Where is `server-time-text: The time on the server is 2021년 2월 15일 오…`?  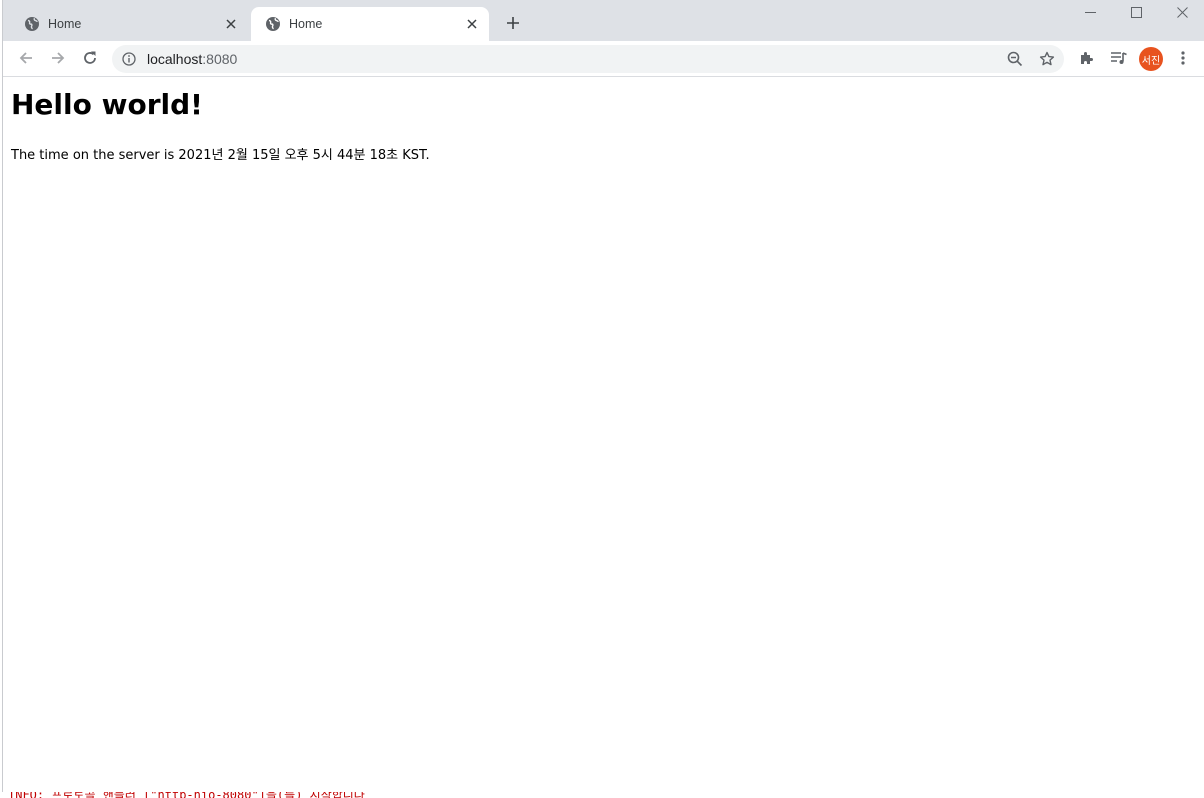 server-time-text: The time on the server is 2021년 2월 15일 오… is located at coordinates (220, 155).